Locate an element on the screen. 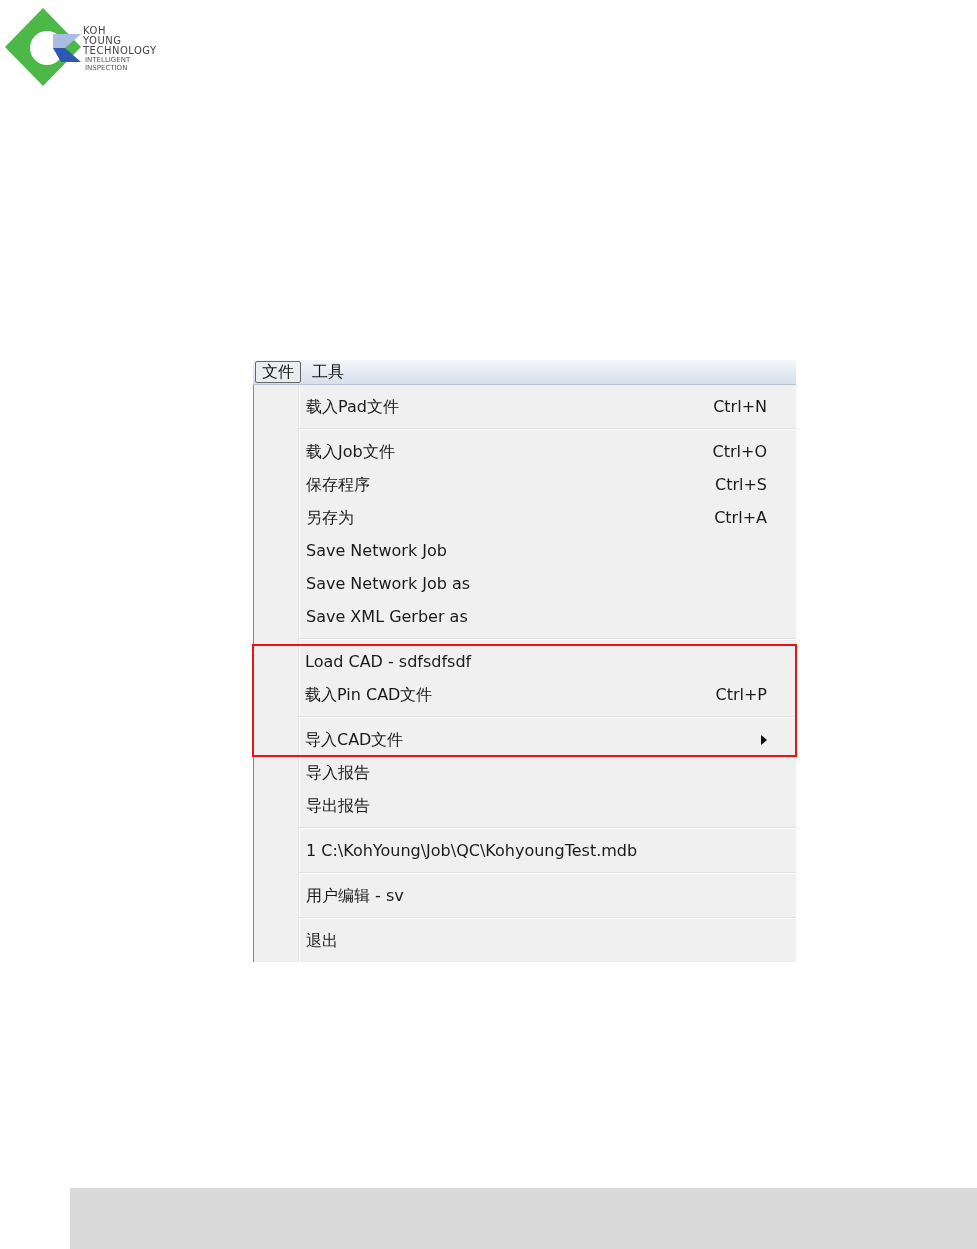 This screenshot has height=1249, width=977. shortcut-text: Ctrl+O is located at coordinates (739, 451).